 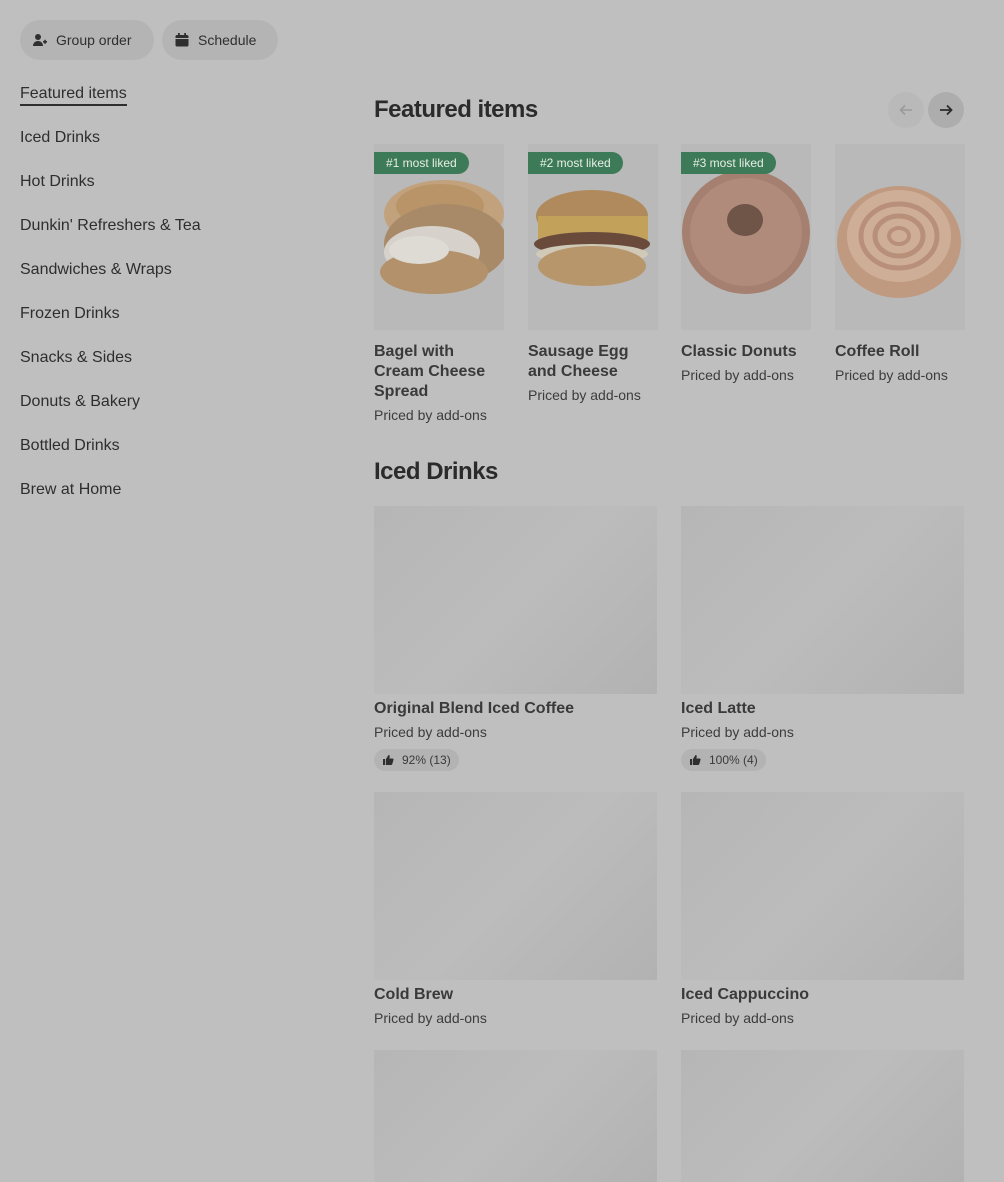 I want to click on sidebar-item-label: Bottled Drinks, so click(x=70, y=445).